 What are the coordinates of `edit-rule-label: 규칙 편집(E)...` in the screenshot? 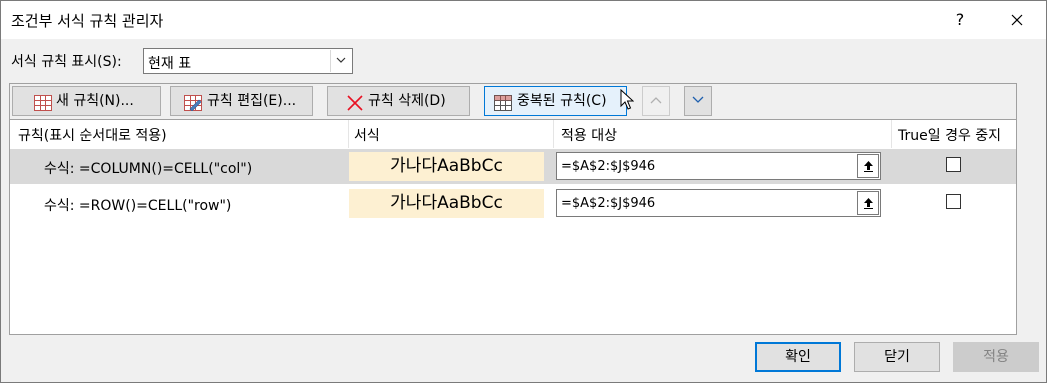 It's located at (252, 101).